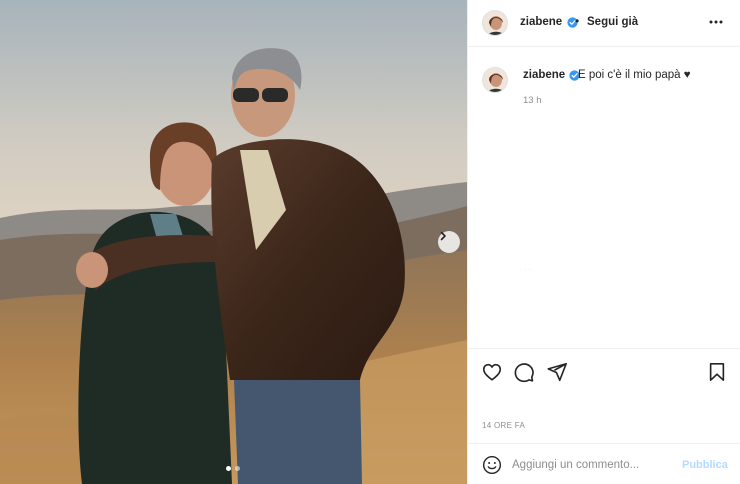 This screenshot has width=740, height=484. I want to click on avatar, so click(495, 23).